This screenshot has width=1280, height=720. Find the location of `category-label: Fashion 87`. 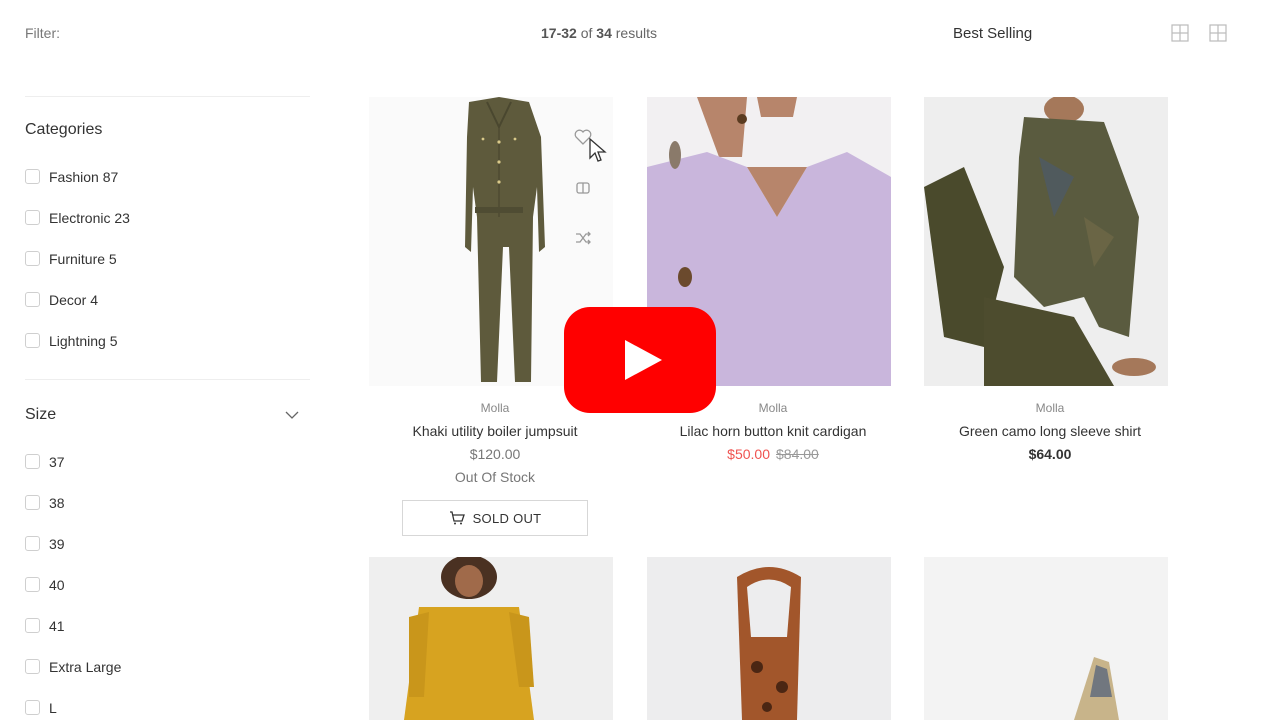

category-label: Fashion 87 is located at coordinates (84, 176).